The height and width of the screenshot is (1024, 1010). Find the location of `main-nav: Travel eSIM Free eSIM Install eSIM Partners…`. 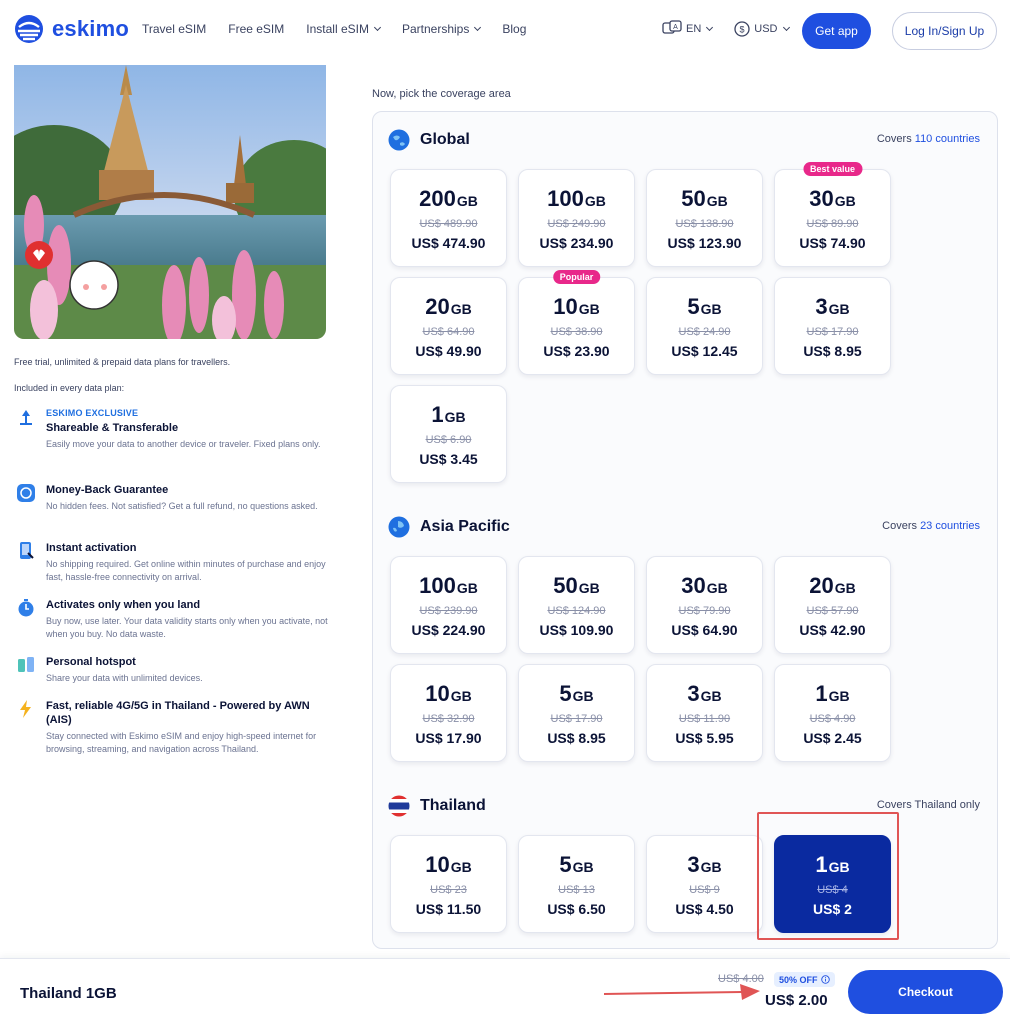

main-nav: Travel eSIM Free eSIM Install eSIM Partners… is located at coordinates (334, 29).